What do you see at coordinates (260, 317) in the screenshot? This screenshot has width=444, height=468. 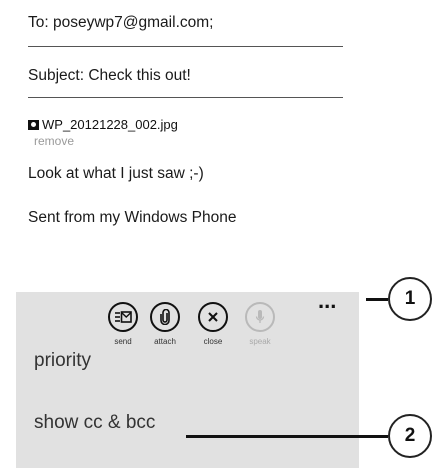 I see `microphone-icon` at bounding box center [260, 317].